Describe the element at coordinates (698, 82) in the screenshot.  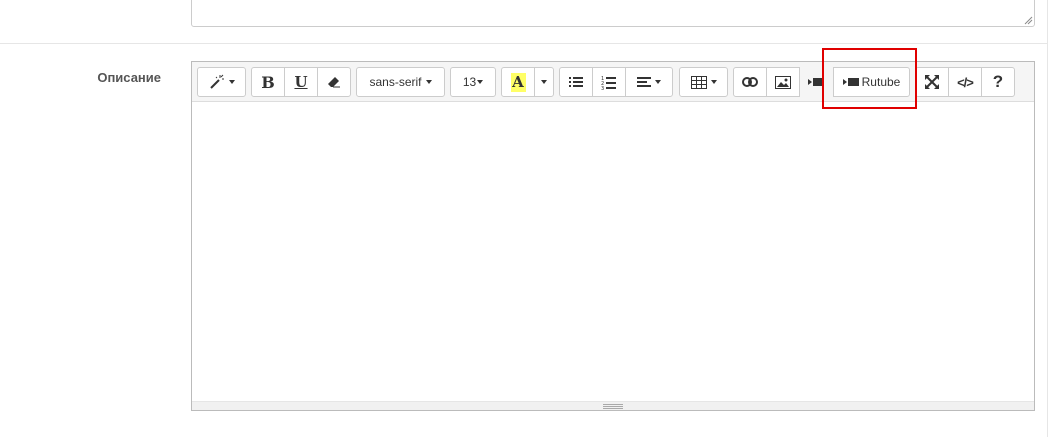
I see `table-icon` at that location.